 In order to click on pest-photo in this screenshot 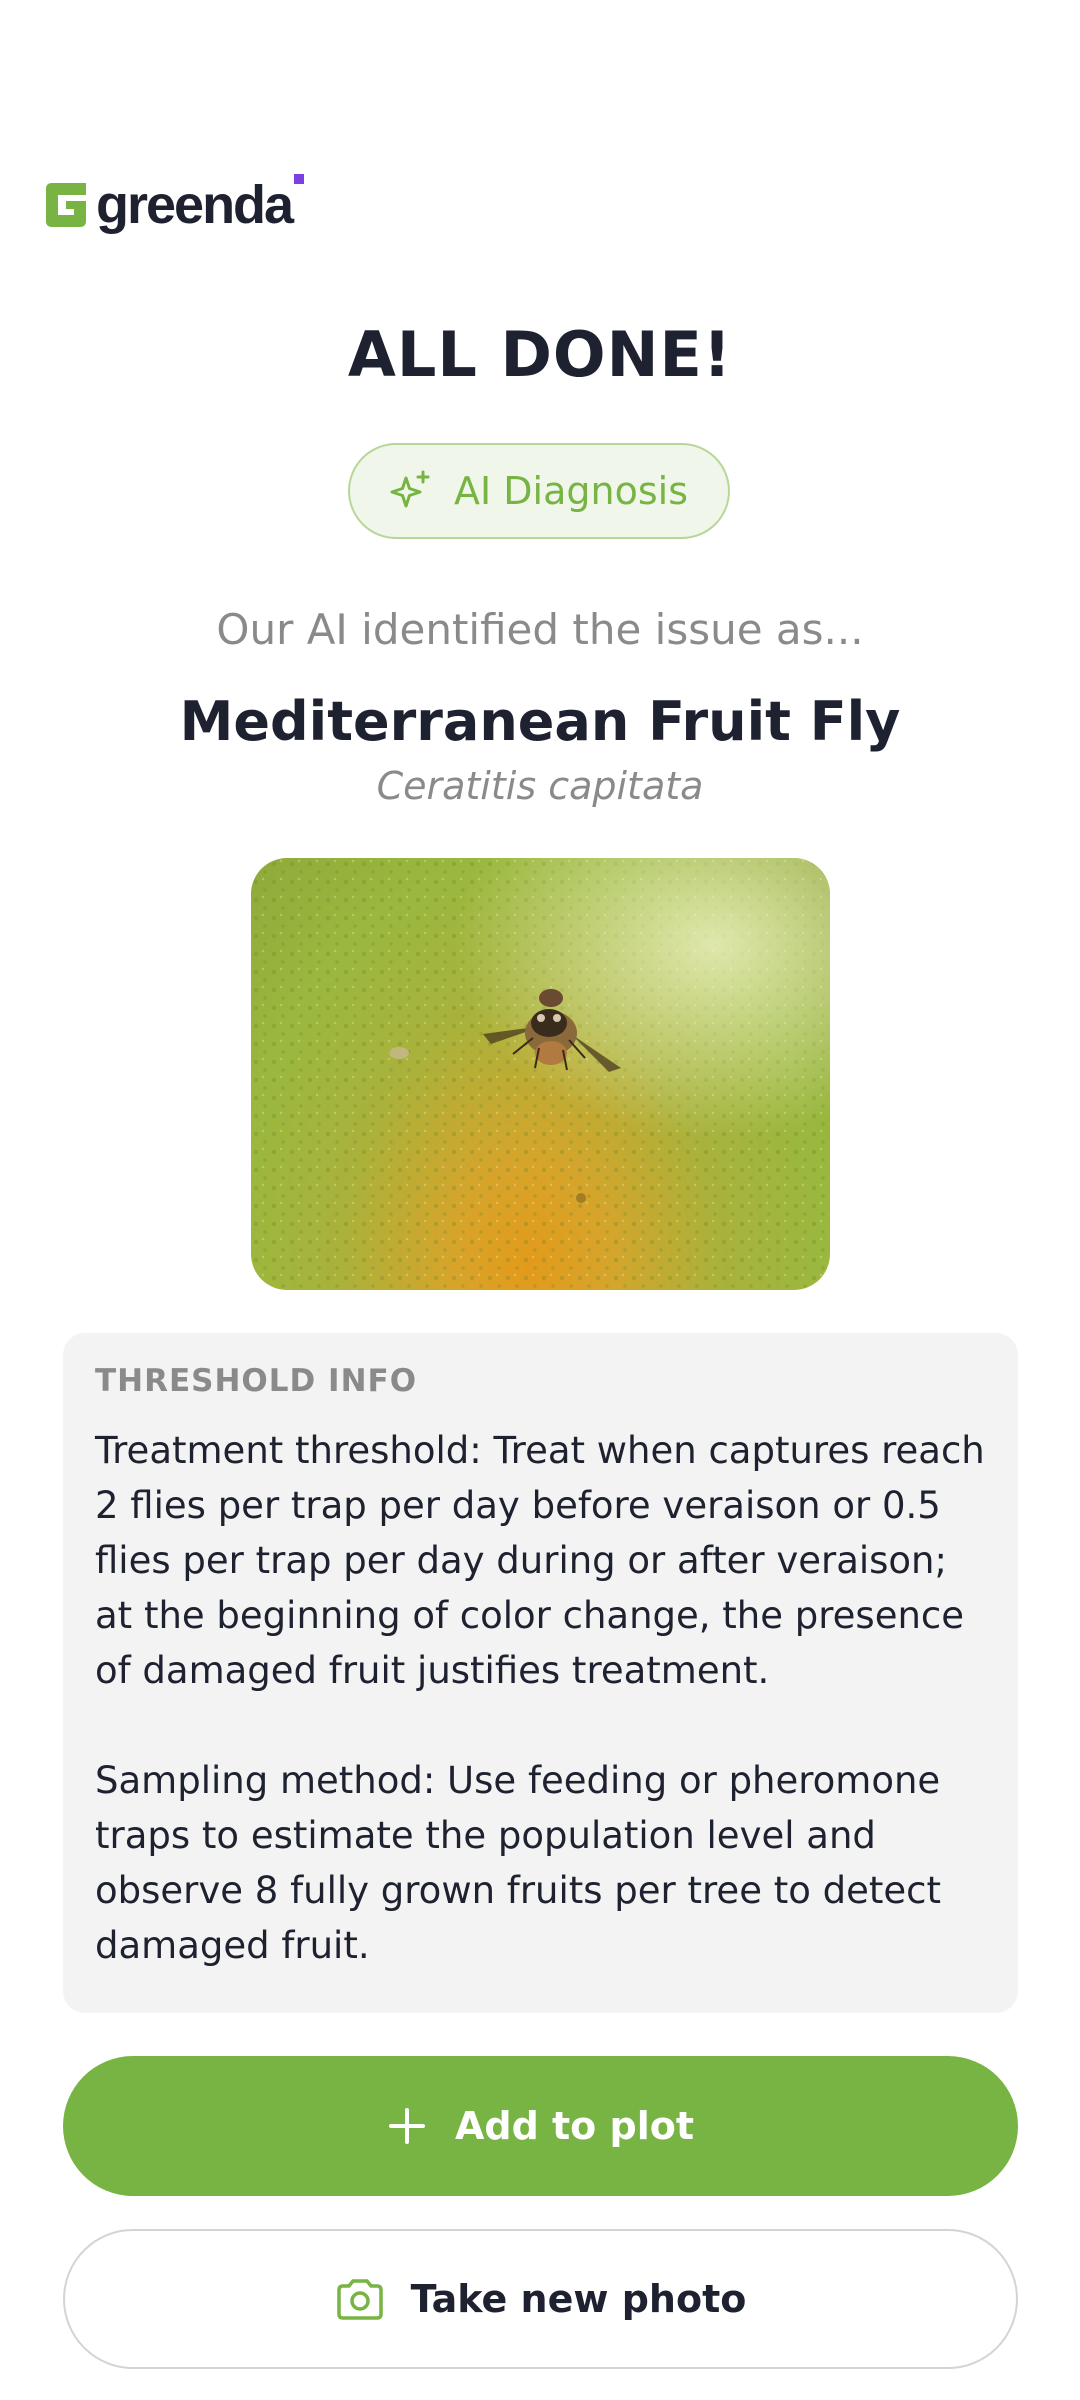, I will do `click(540, 1074)`.